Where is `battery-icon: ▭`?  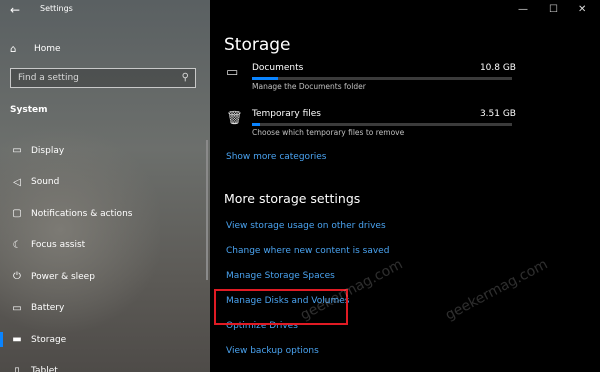 battery-icon: ▭ is located at coordinates (17, 308).